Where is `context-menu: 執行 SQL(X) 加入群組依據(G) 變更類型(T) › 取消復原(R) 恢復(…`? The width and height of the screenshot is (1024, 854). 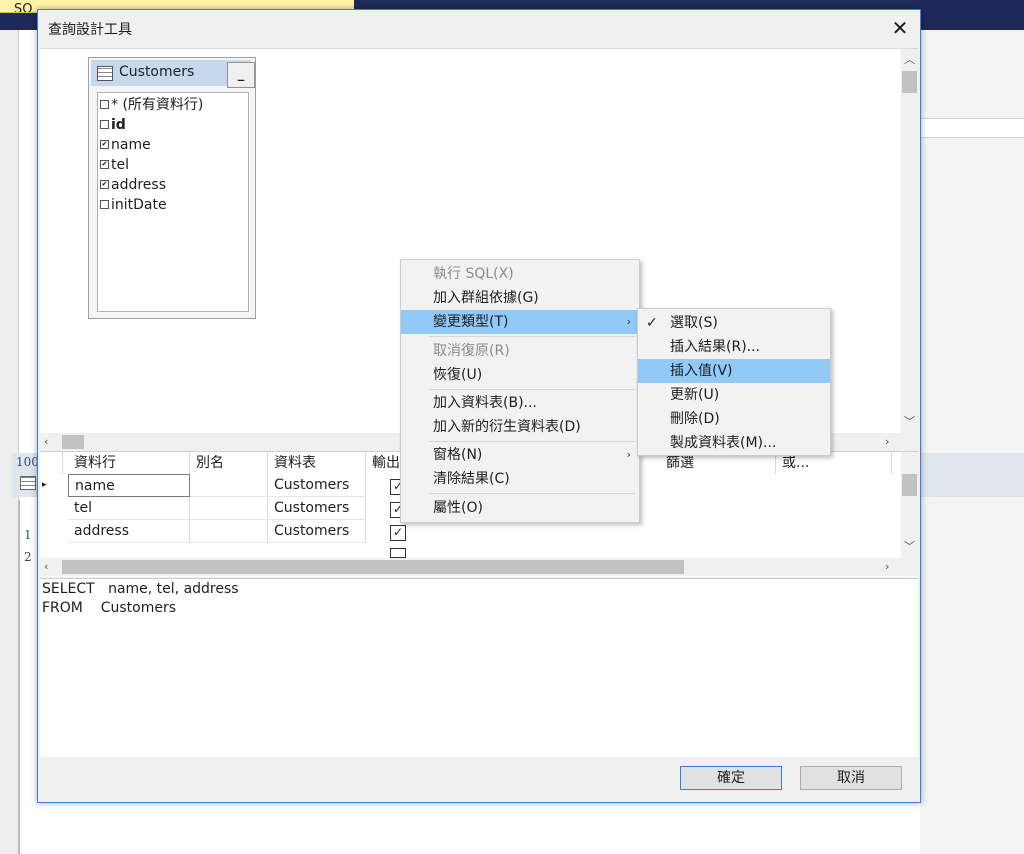 context-menu: 執行 SQL(X) 加入群組依據(G) 變更類型(T) › 取消復原(R) 恢復(… is located at coordinates (520, 391).